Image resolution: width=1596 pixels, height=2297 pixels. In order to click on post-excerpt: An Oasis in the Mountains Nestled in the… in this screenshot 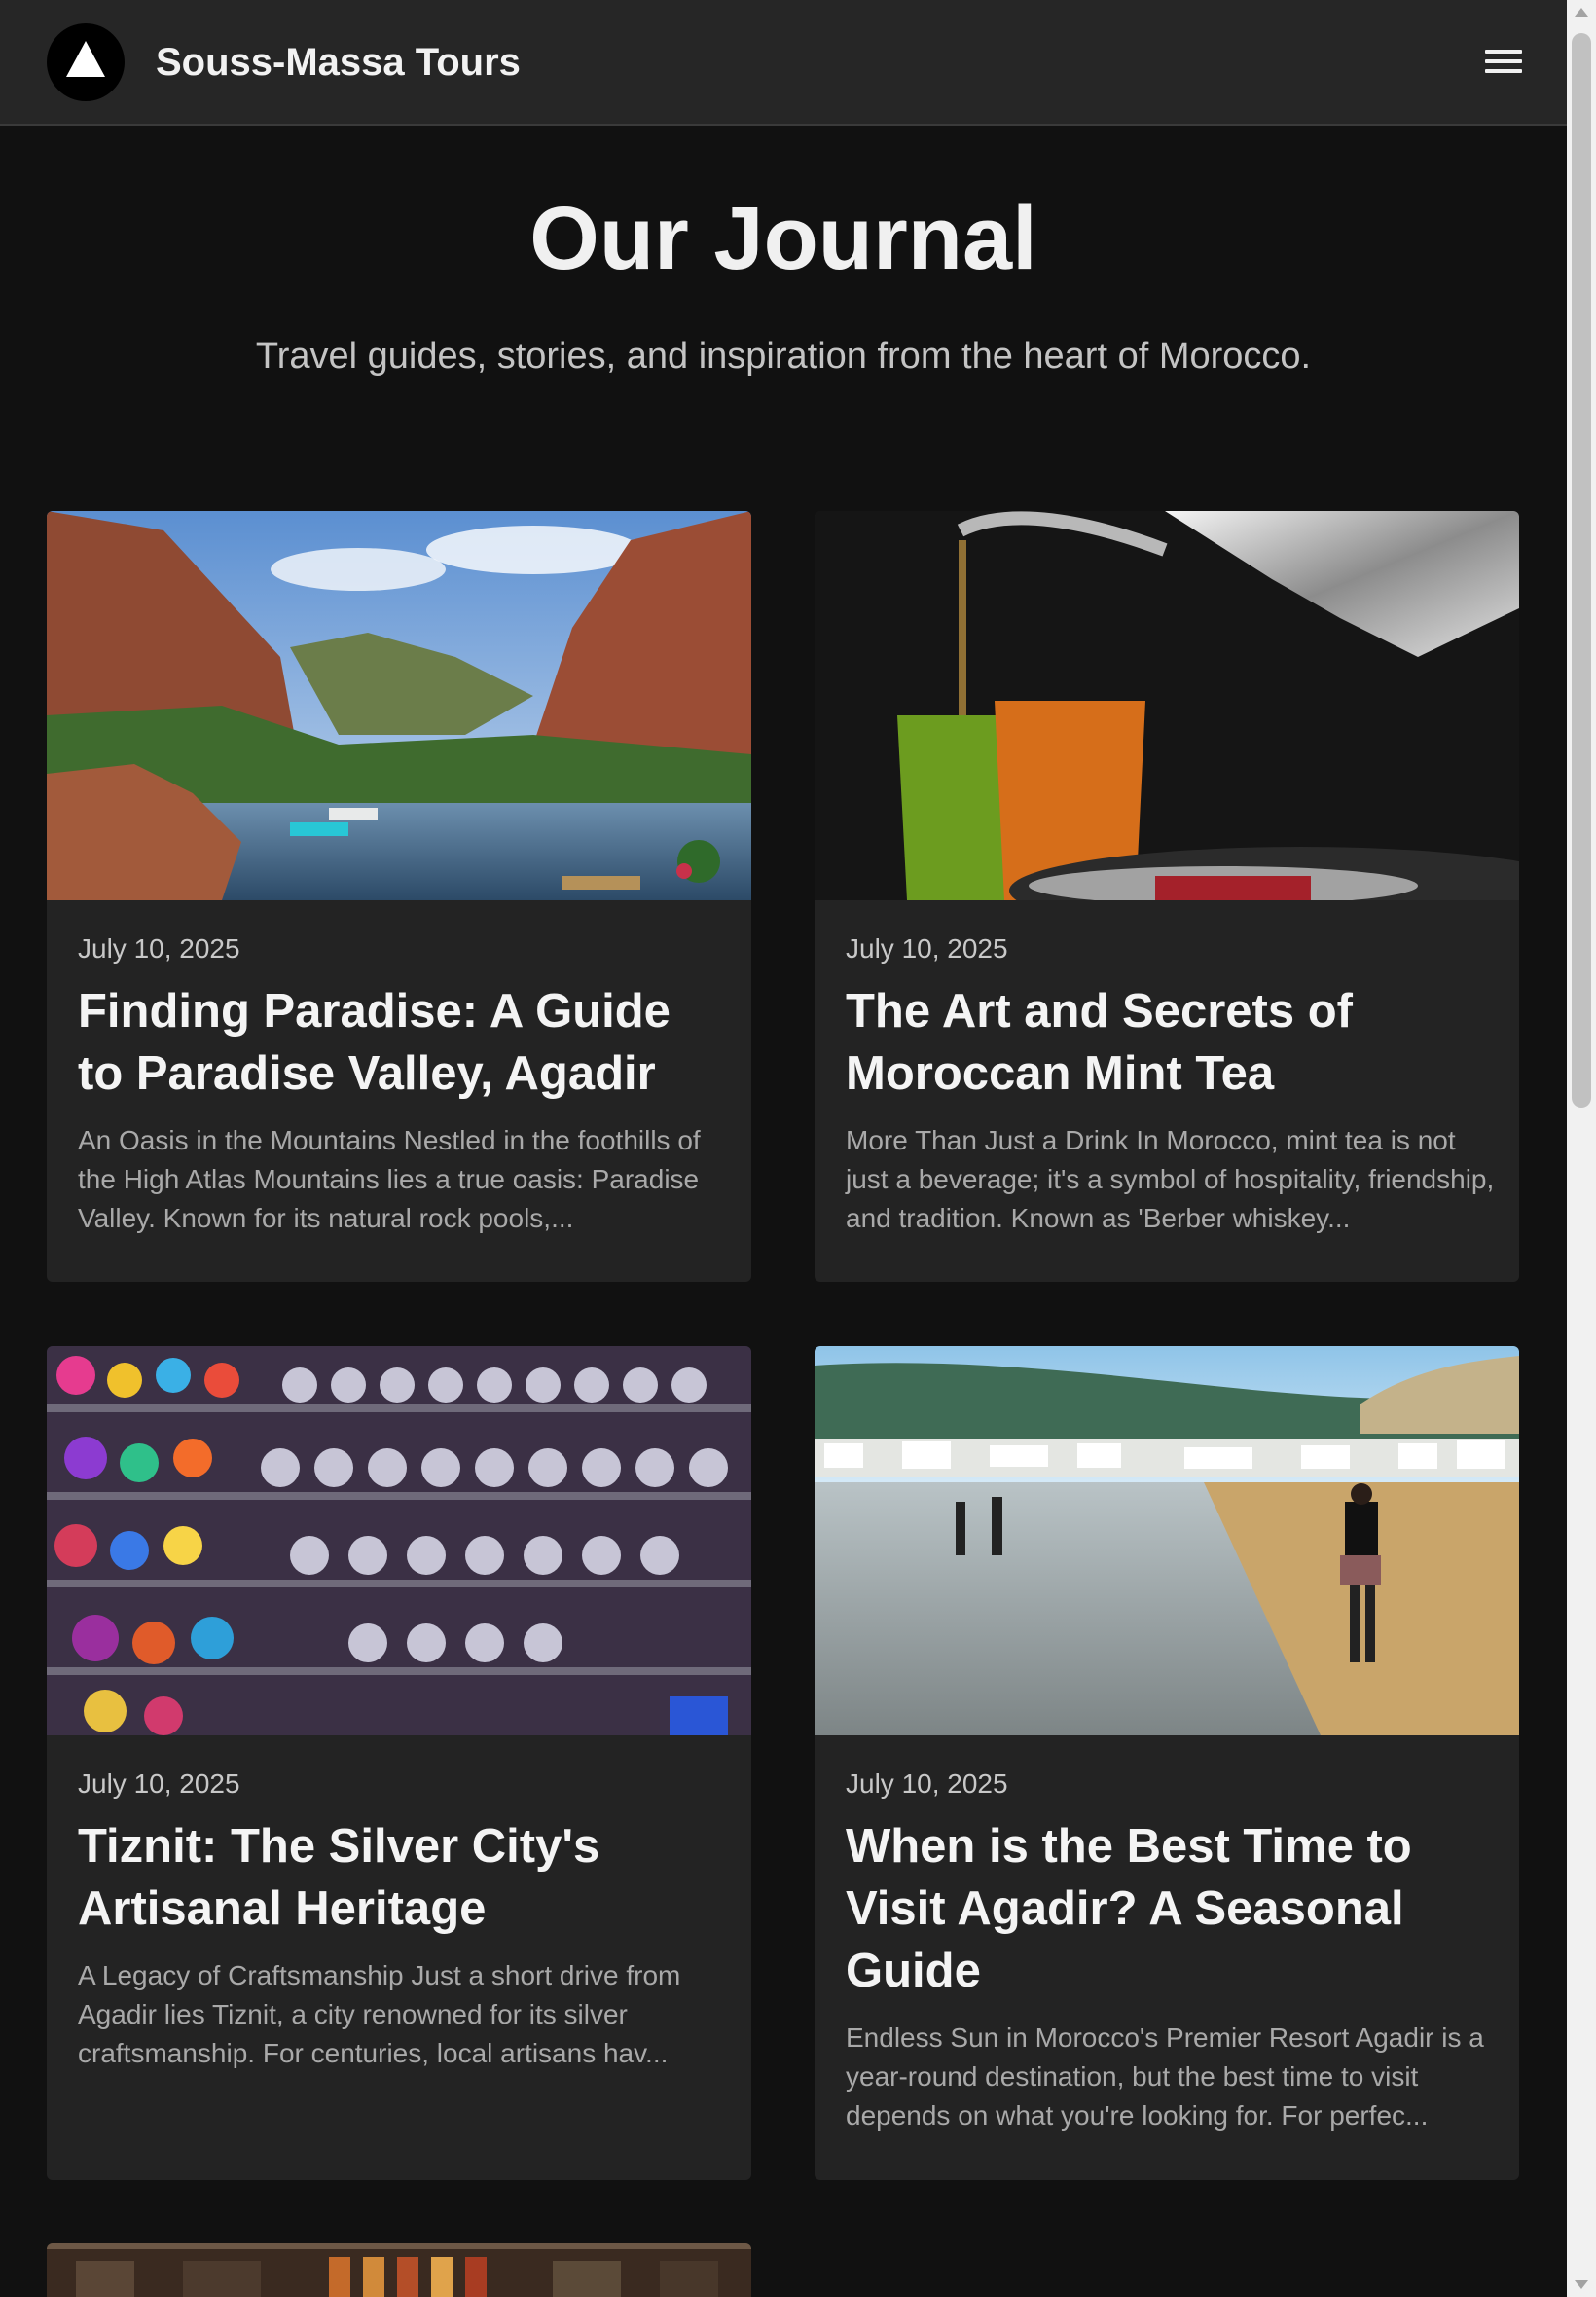, I will do `click(389, 1179)`.